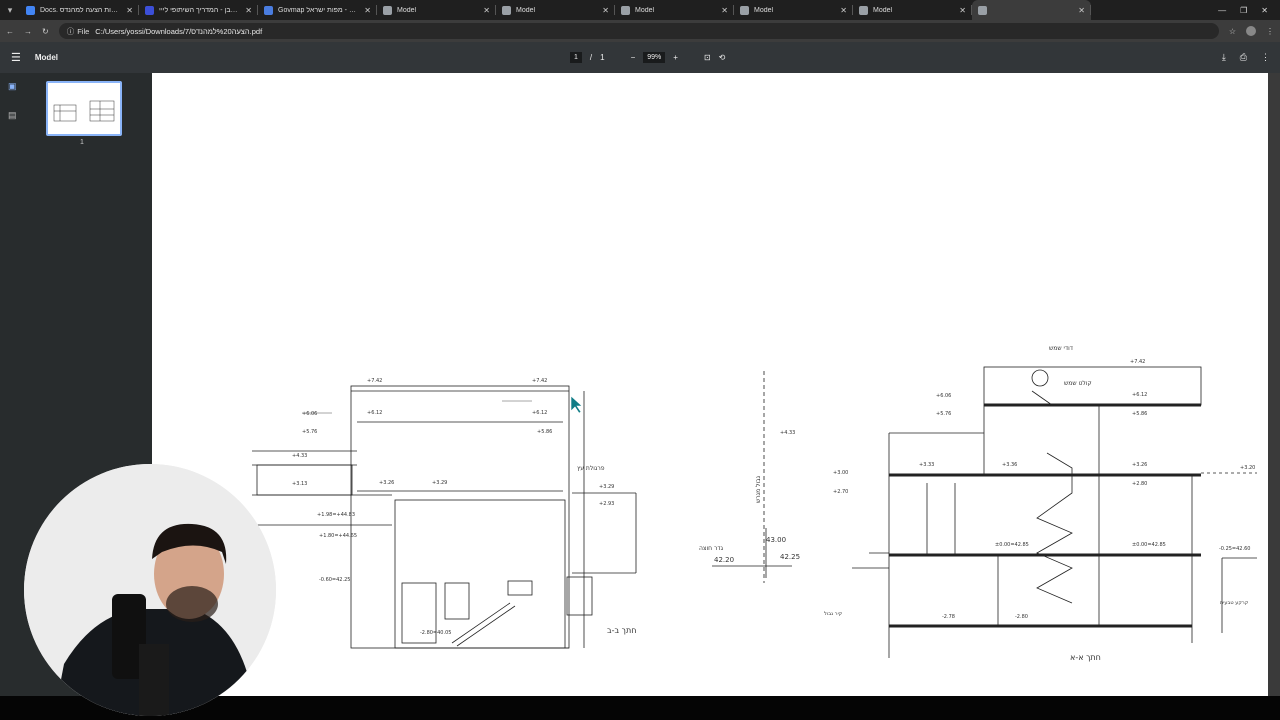  I want to click on zoom-in-icon: +, so click(675, 57).